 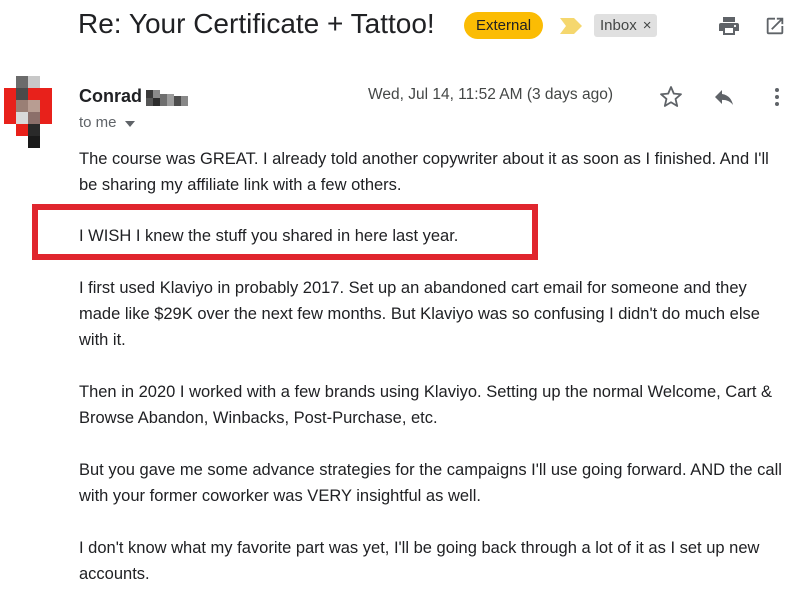 What do you see at coordinates (490, 94) in the screenshot?
I see `email-date: Wed, Jul 14, 11:52 AM (3 days ago)` at bounding box center [490, 94].